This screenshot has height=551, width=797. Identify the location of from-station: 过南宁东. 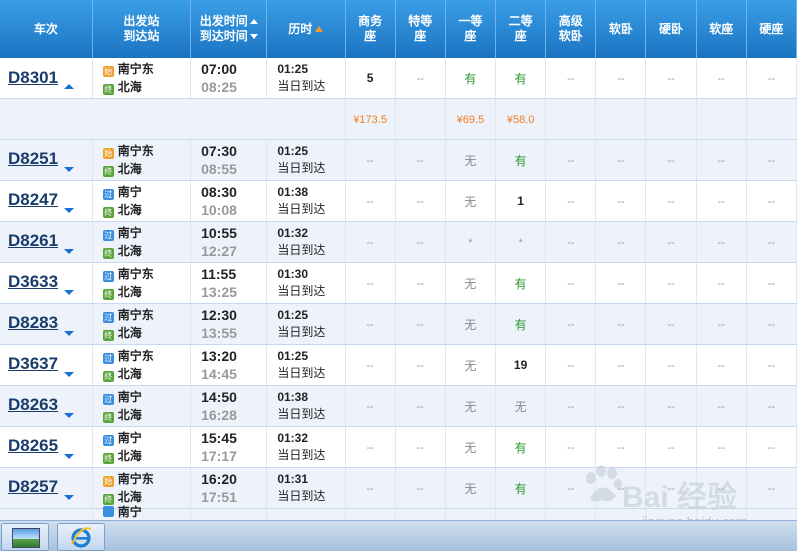
(146, 274).